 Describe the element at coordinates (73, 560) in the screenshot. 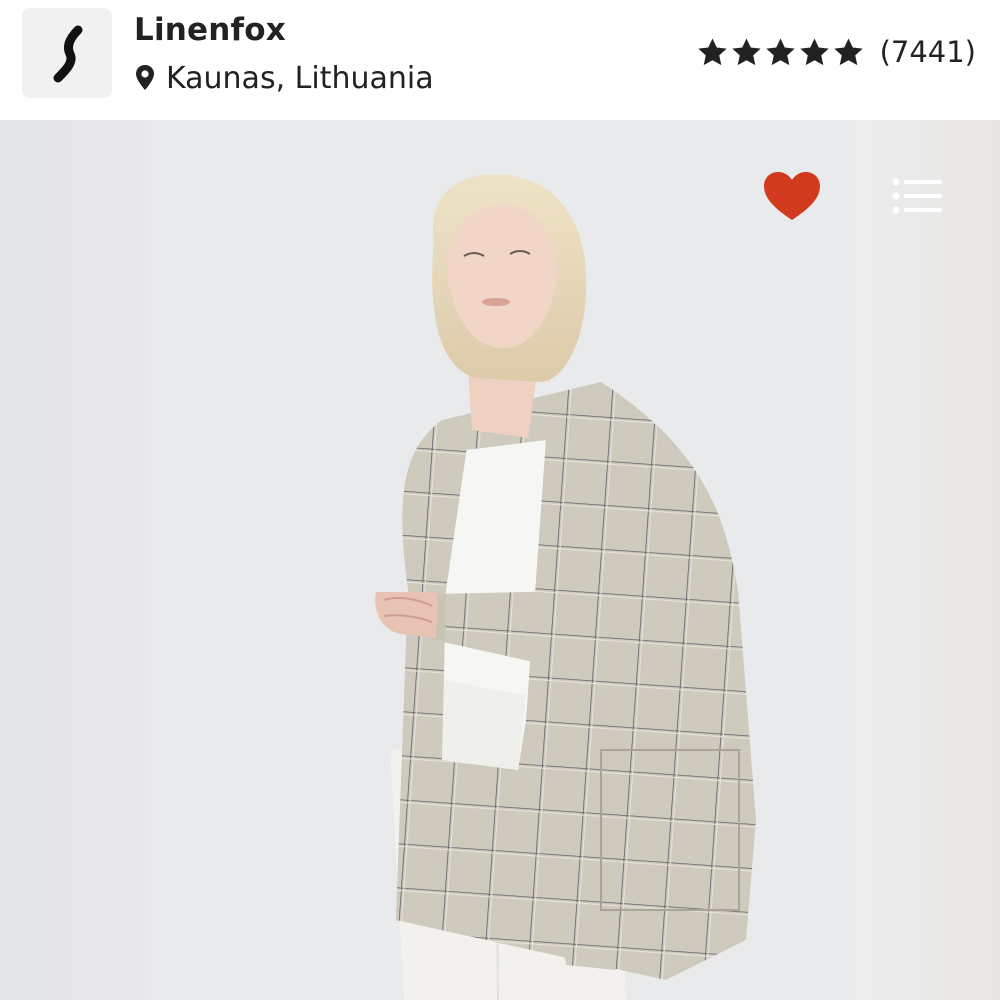

I see `previous-image-peek` at that location.